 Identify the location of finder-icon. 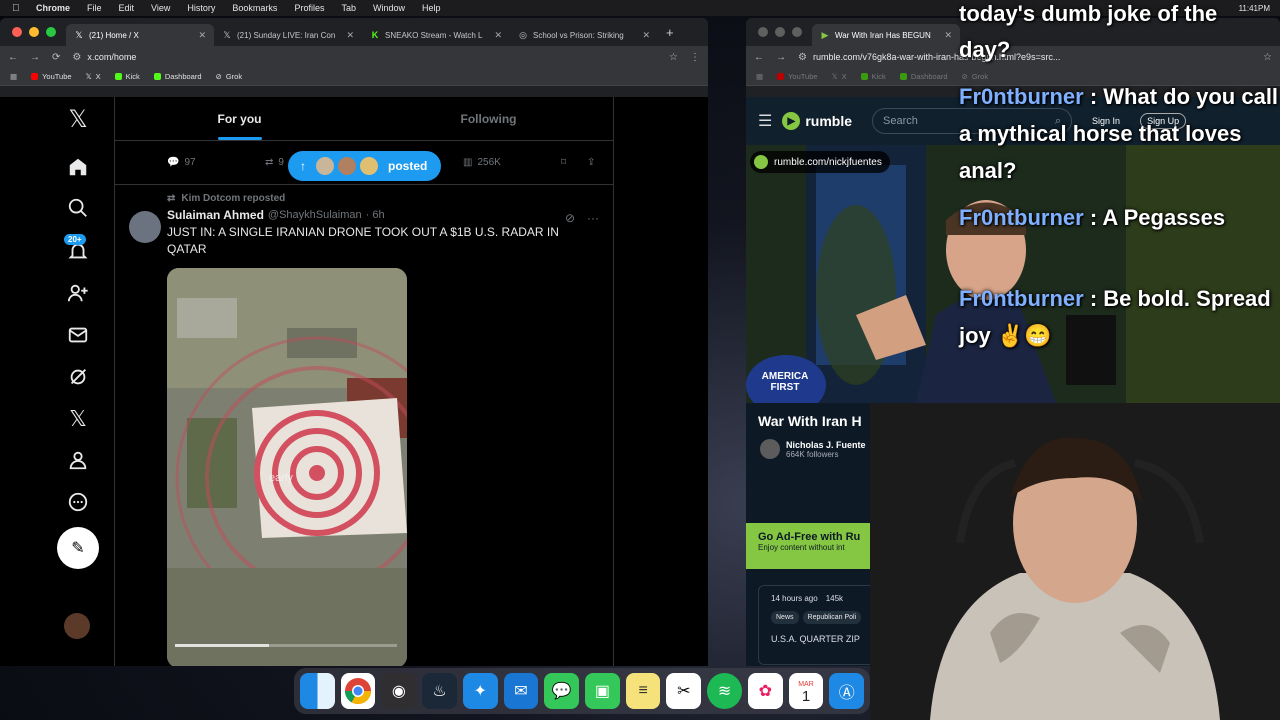
(317, 691).